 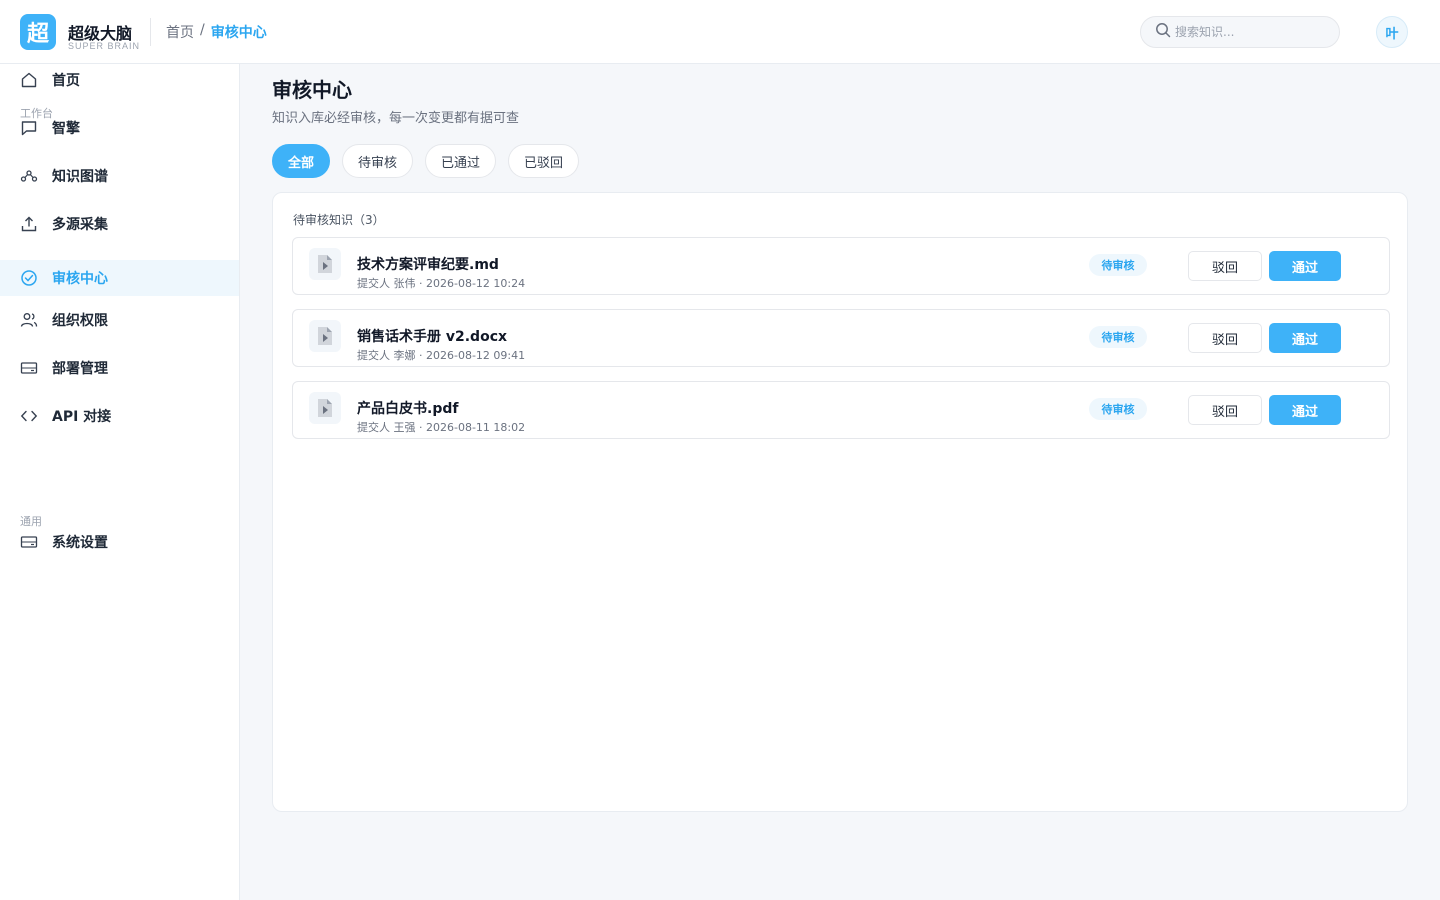 I want to click on server-icon, so click(x=29, y=368).